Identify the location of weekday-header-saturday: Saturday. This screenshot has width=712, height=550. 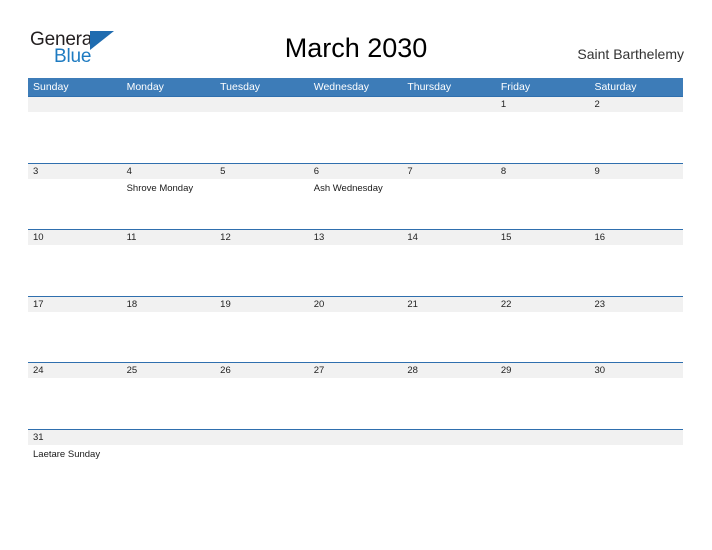
(615, 87).